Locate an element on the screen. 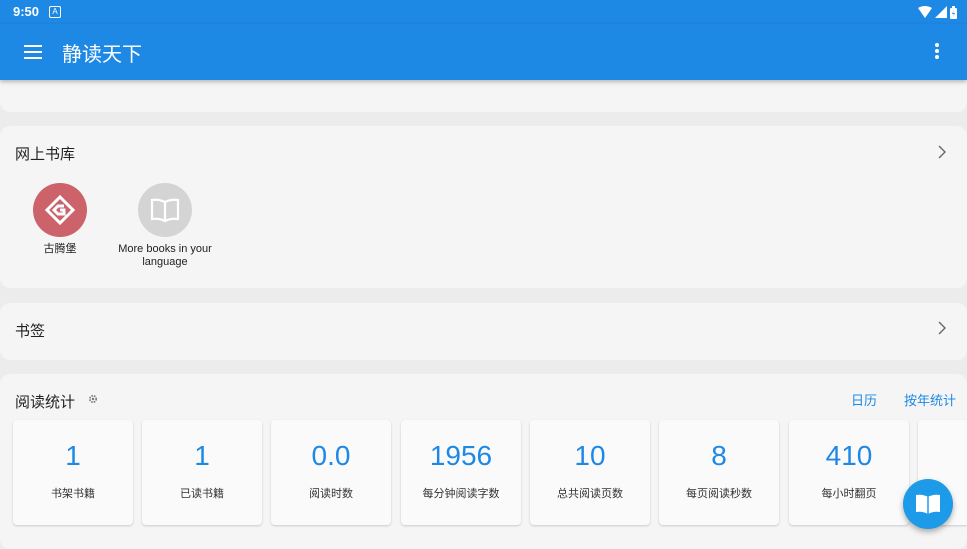 This screenshot has height=549, width=967. library-item-gutenberg: 古腾堡 is located at coordinates (60, 219).